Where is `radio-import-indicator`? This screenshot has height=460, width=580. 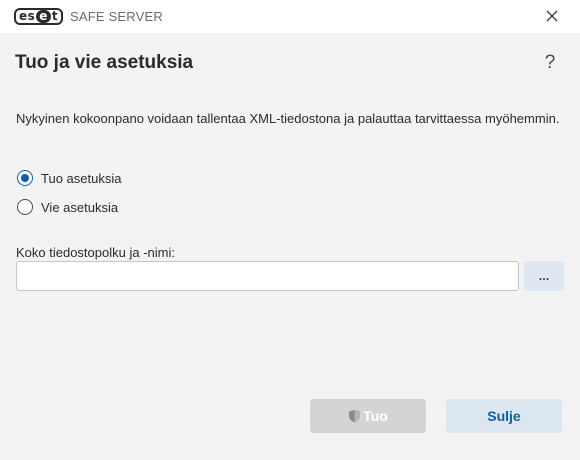 radio-import-indicator is located at coordinates (25, 178).